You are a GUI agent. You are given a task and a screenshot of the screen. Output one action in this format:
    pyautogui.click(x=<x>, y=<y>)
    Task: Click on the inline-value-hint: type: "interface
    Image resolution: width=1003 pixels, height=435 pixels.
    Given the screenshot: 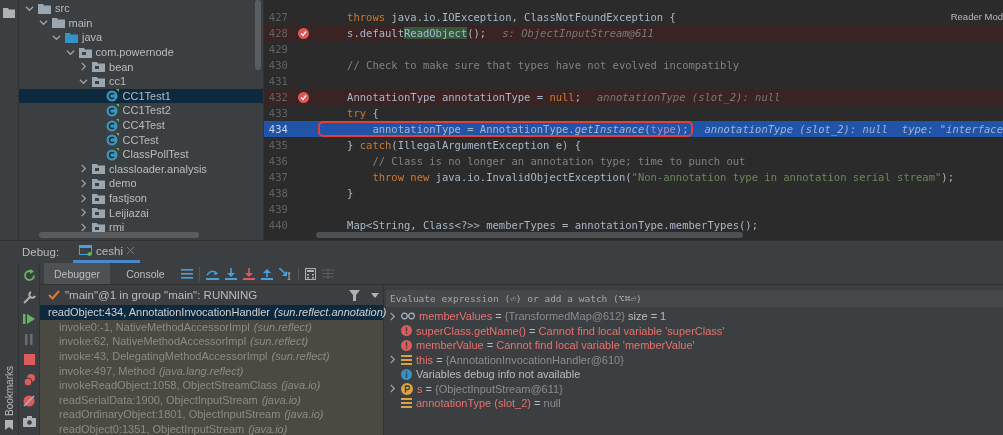 What is the action you would take?
    pyautogui.click(x=952, y=129)
    